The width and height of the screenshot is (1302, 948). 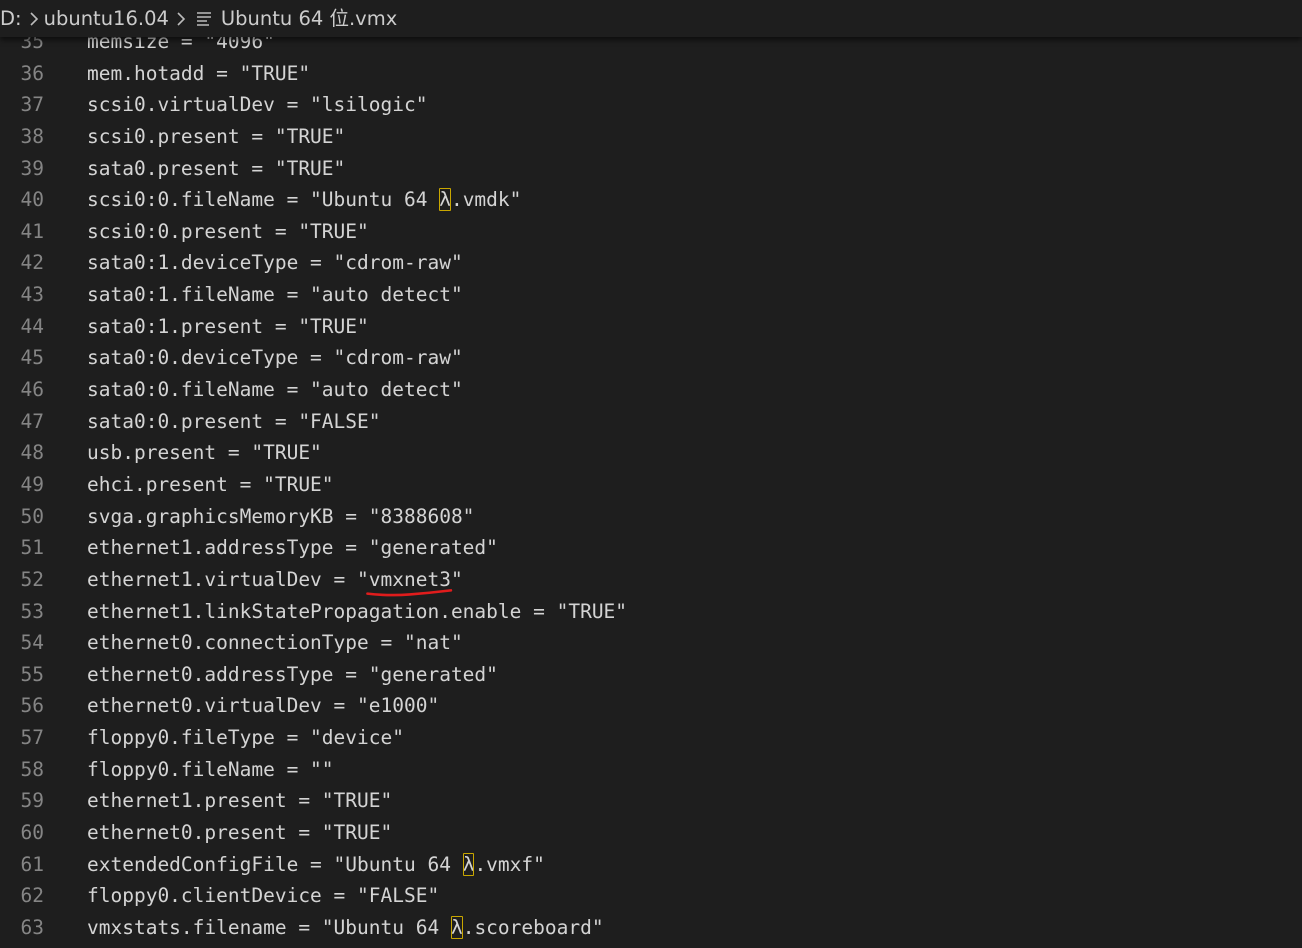 I want to click on line-number: 42, so click(x=32, y=263).